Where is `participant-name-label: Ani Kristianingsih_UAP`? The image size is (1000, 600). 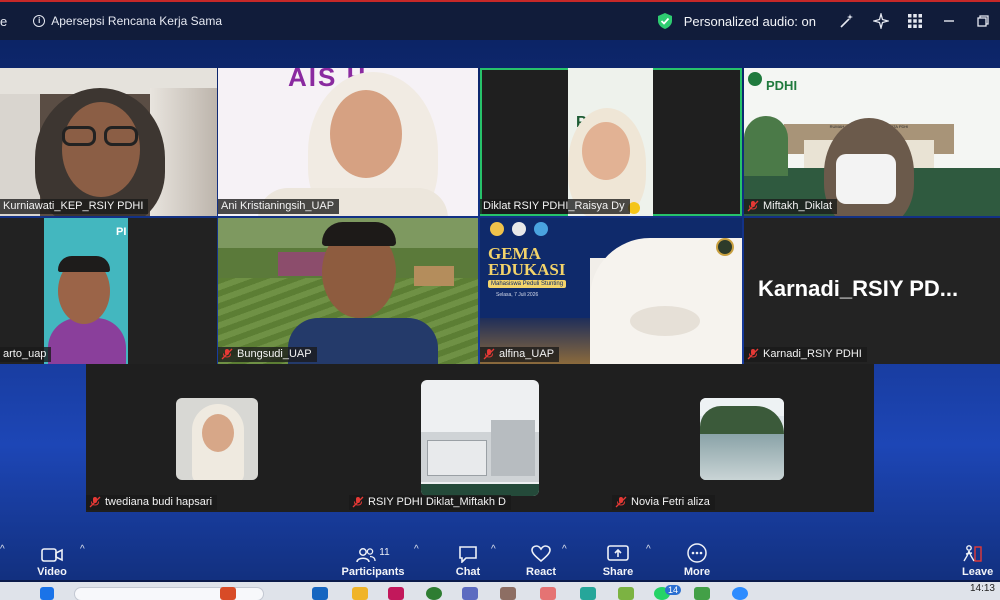
participant-name-label: Ani Kristianingsih_UAP is located at coordinates (279, 206).